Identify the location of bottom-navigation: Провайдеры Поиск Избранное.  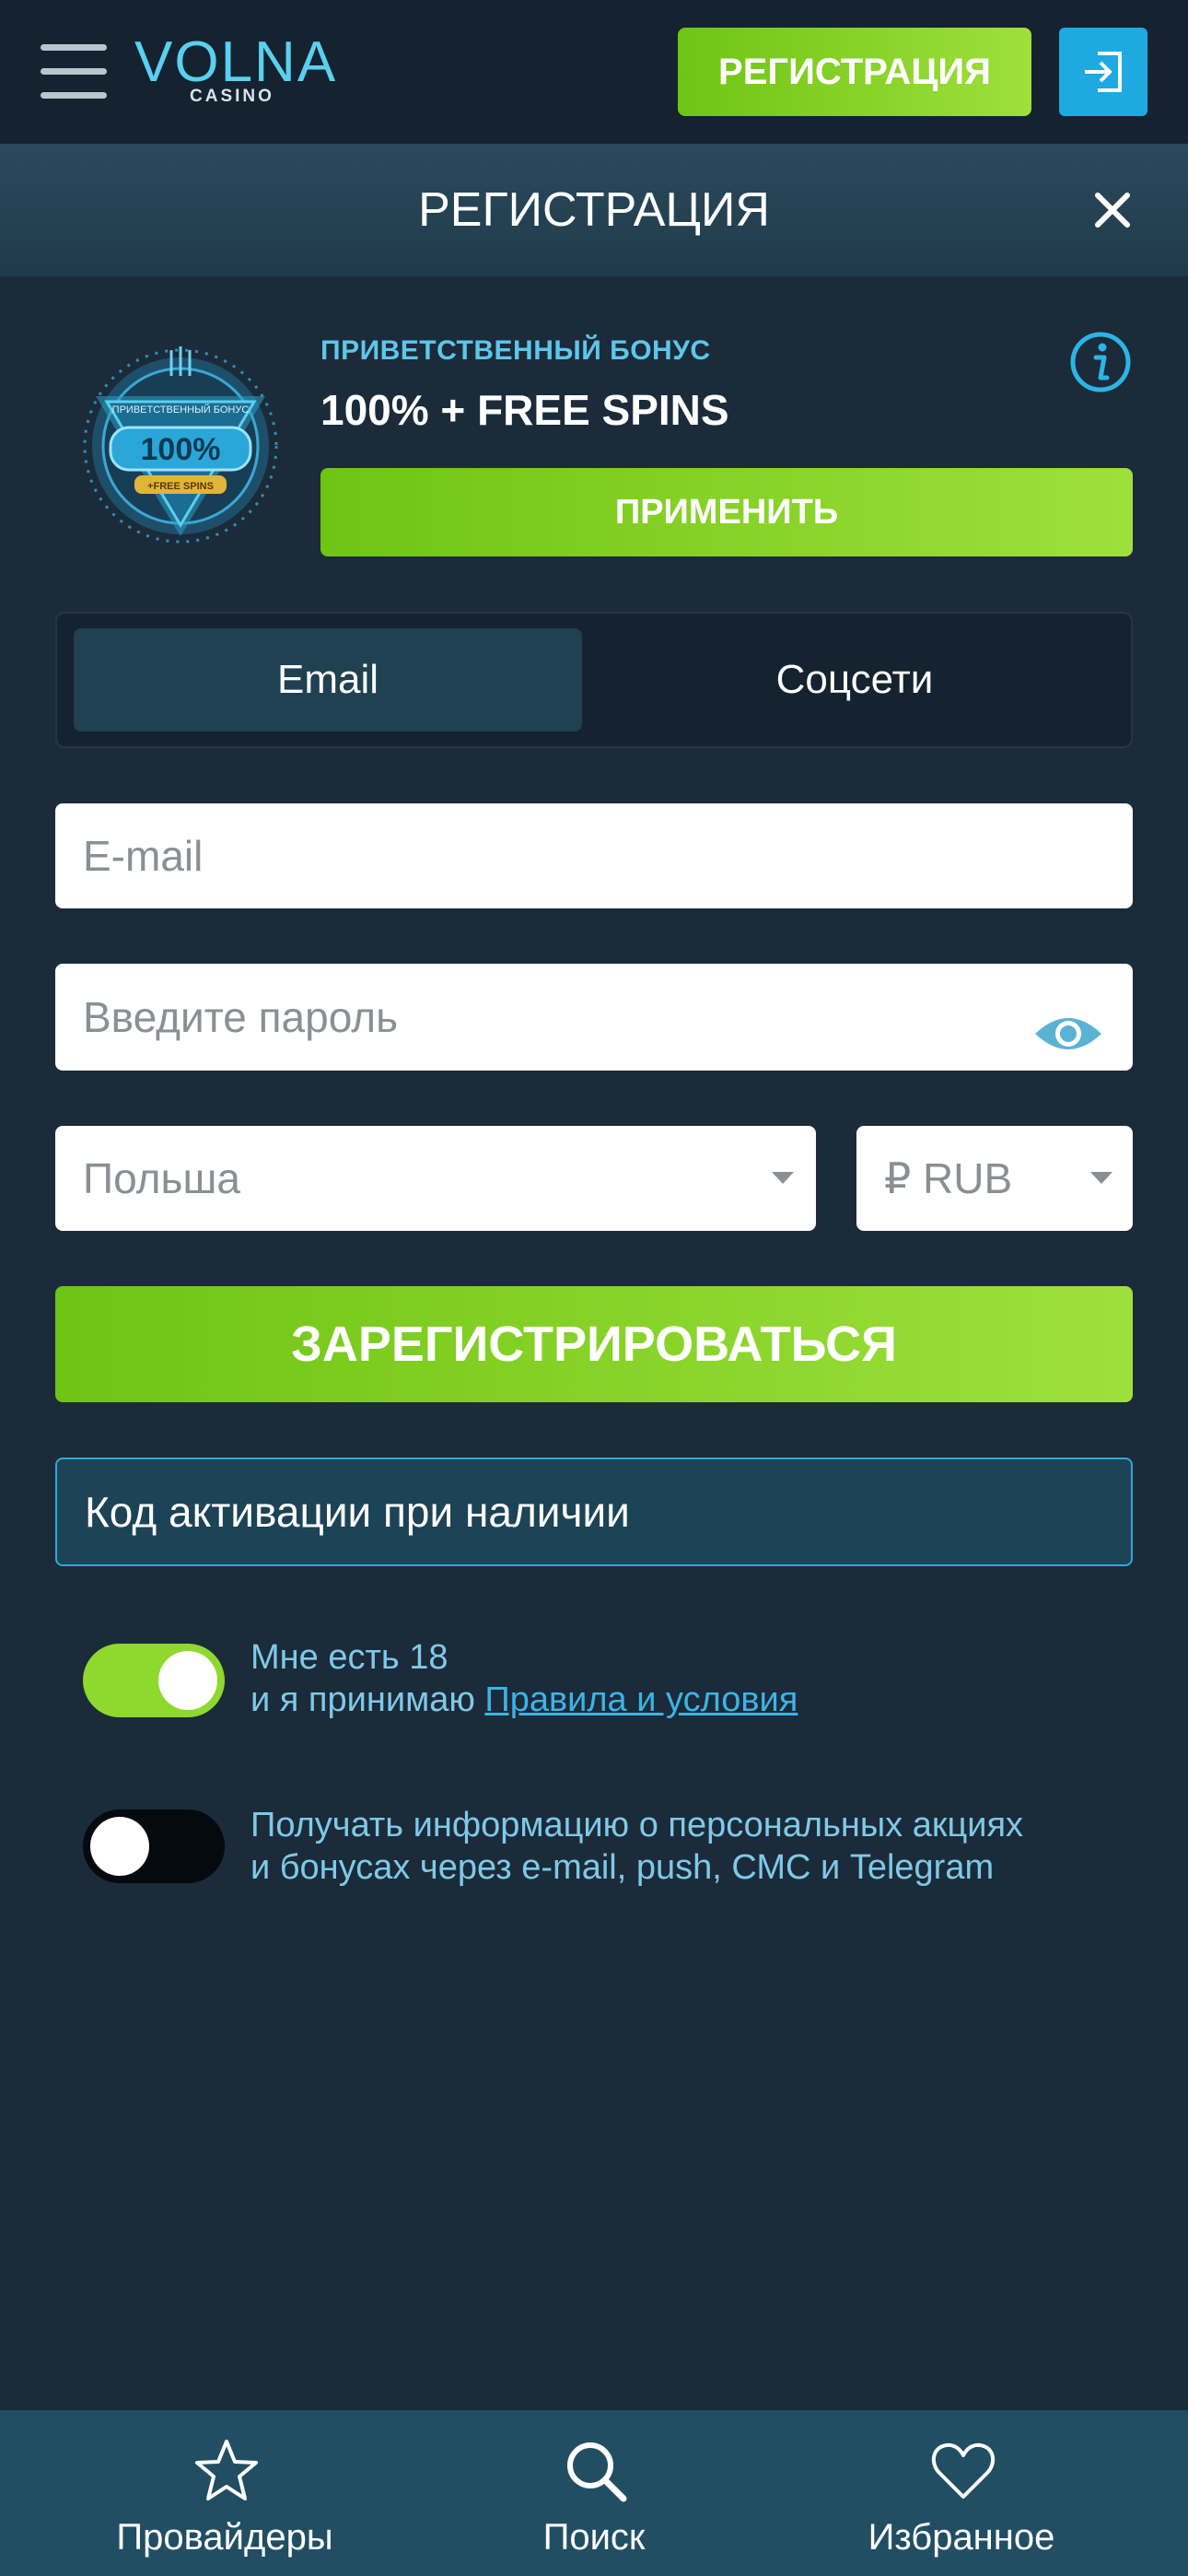
(594, 2493).